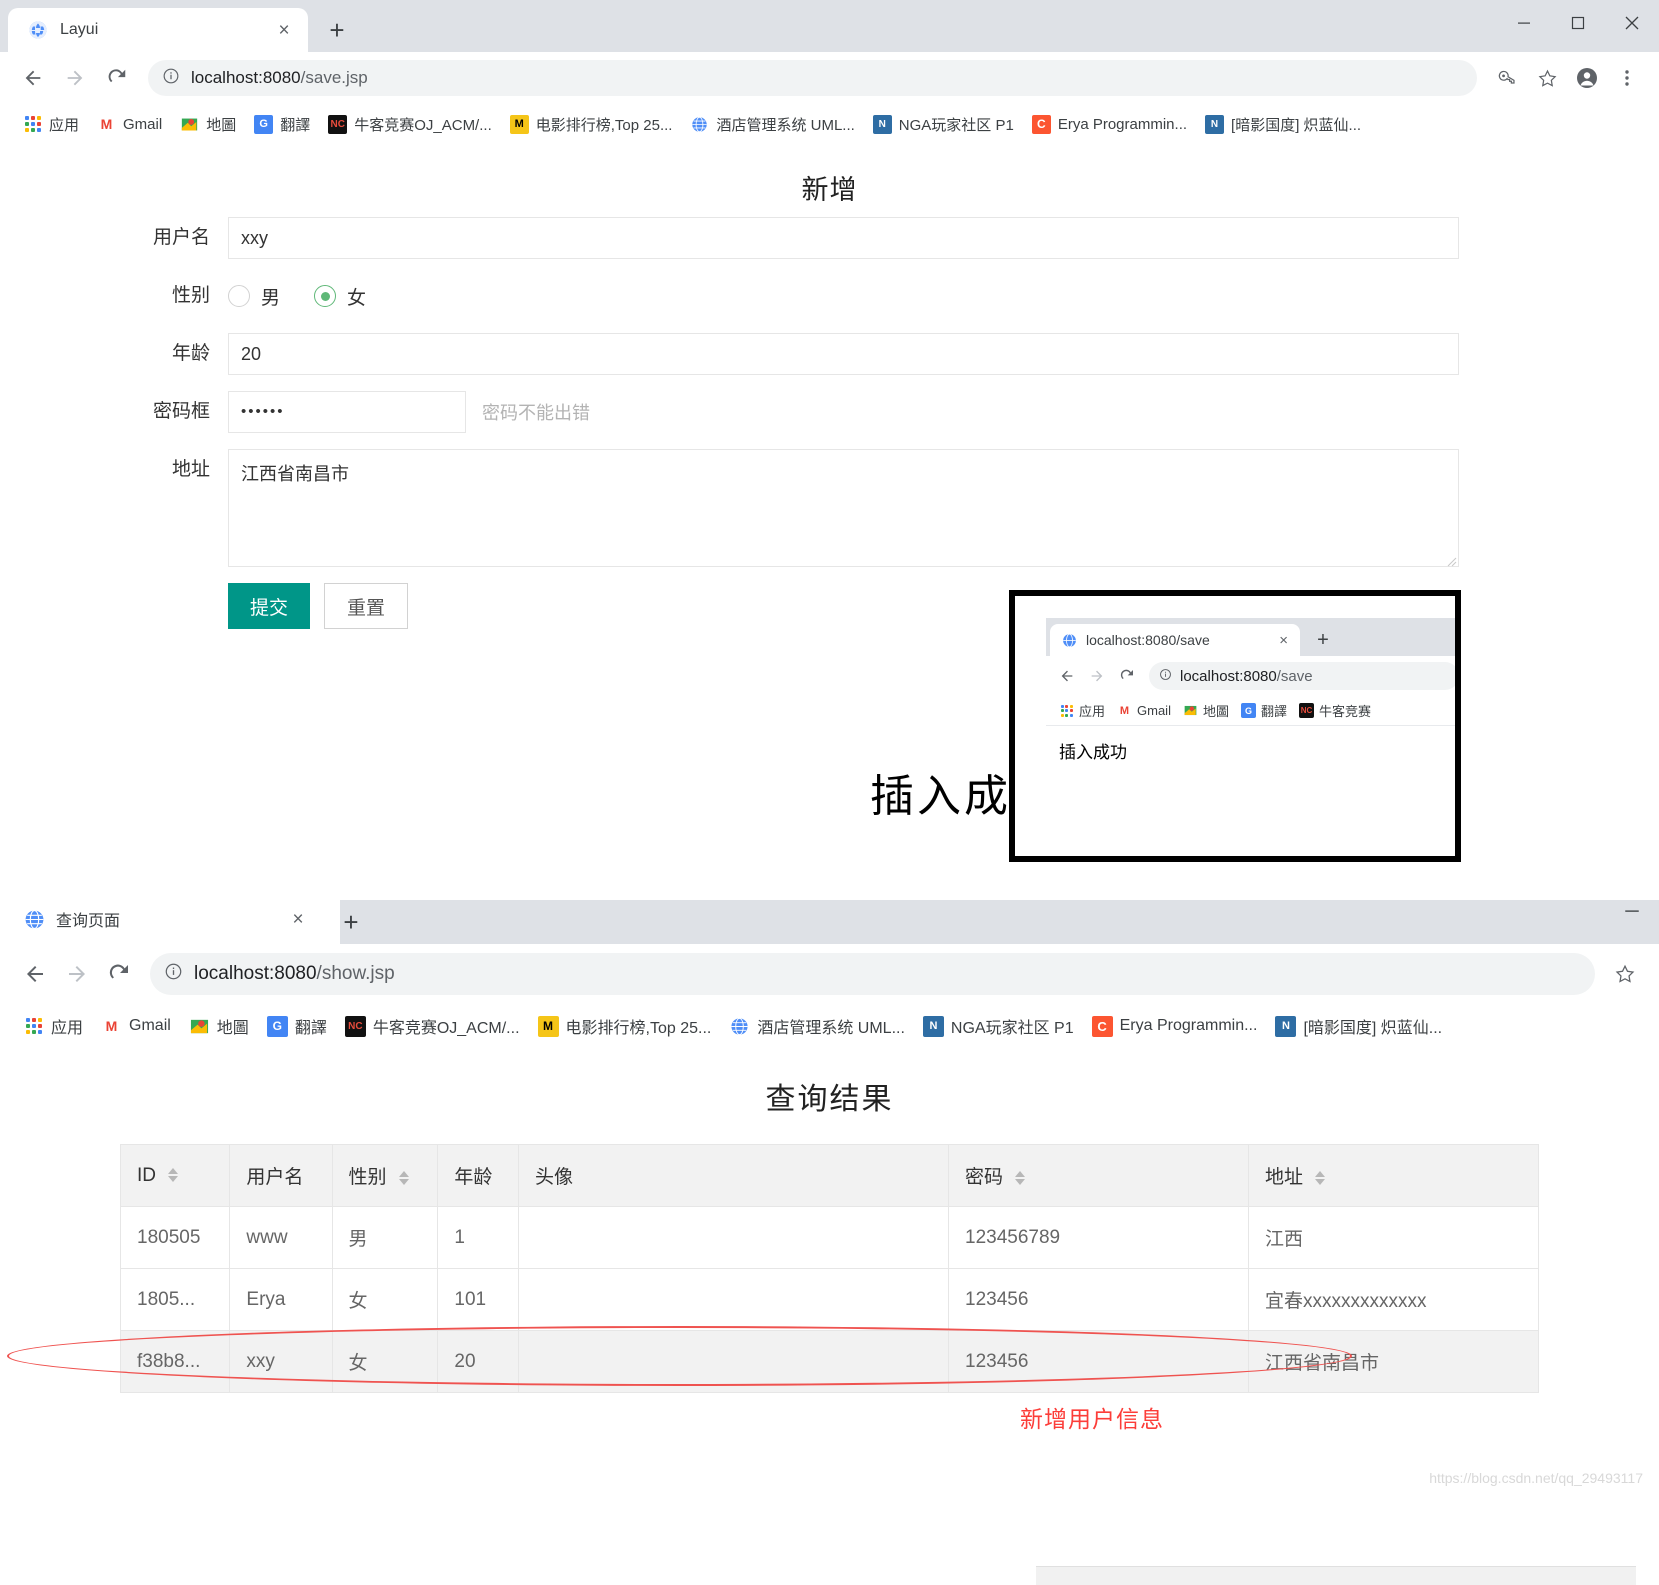 The height and width of the screenshot is (1585, 1659). I want to click on col-header-id: ID, so click(175, 1175).